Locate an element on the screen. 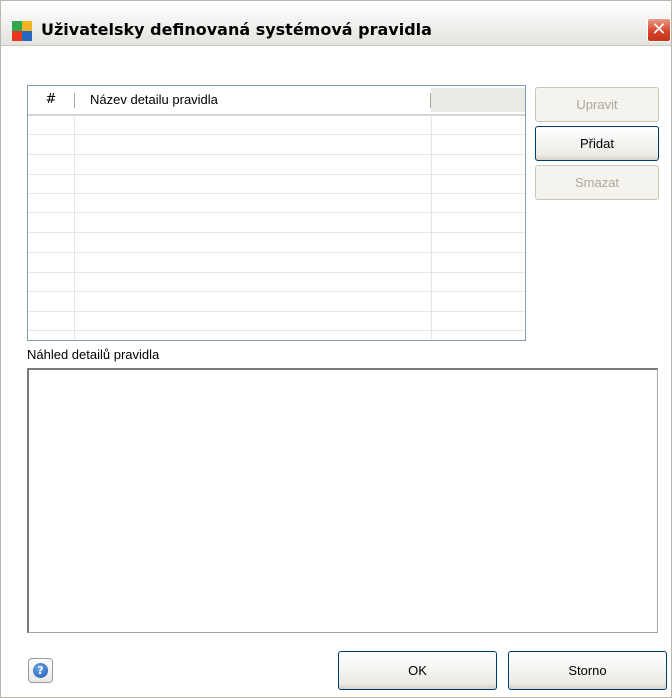 Image resolution: width=672 pixels, height=698 pixels. preview-label: Náhled detailů pravidla is located at coordinates (93, 354).